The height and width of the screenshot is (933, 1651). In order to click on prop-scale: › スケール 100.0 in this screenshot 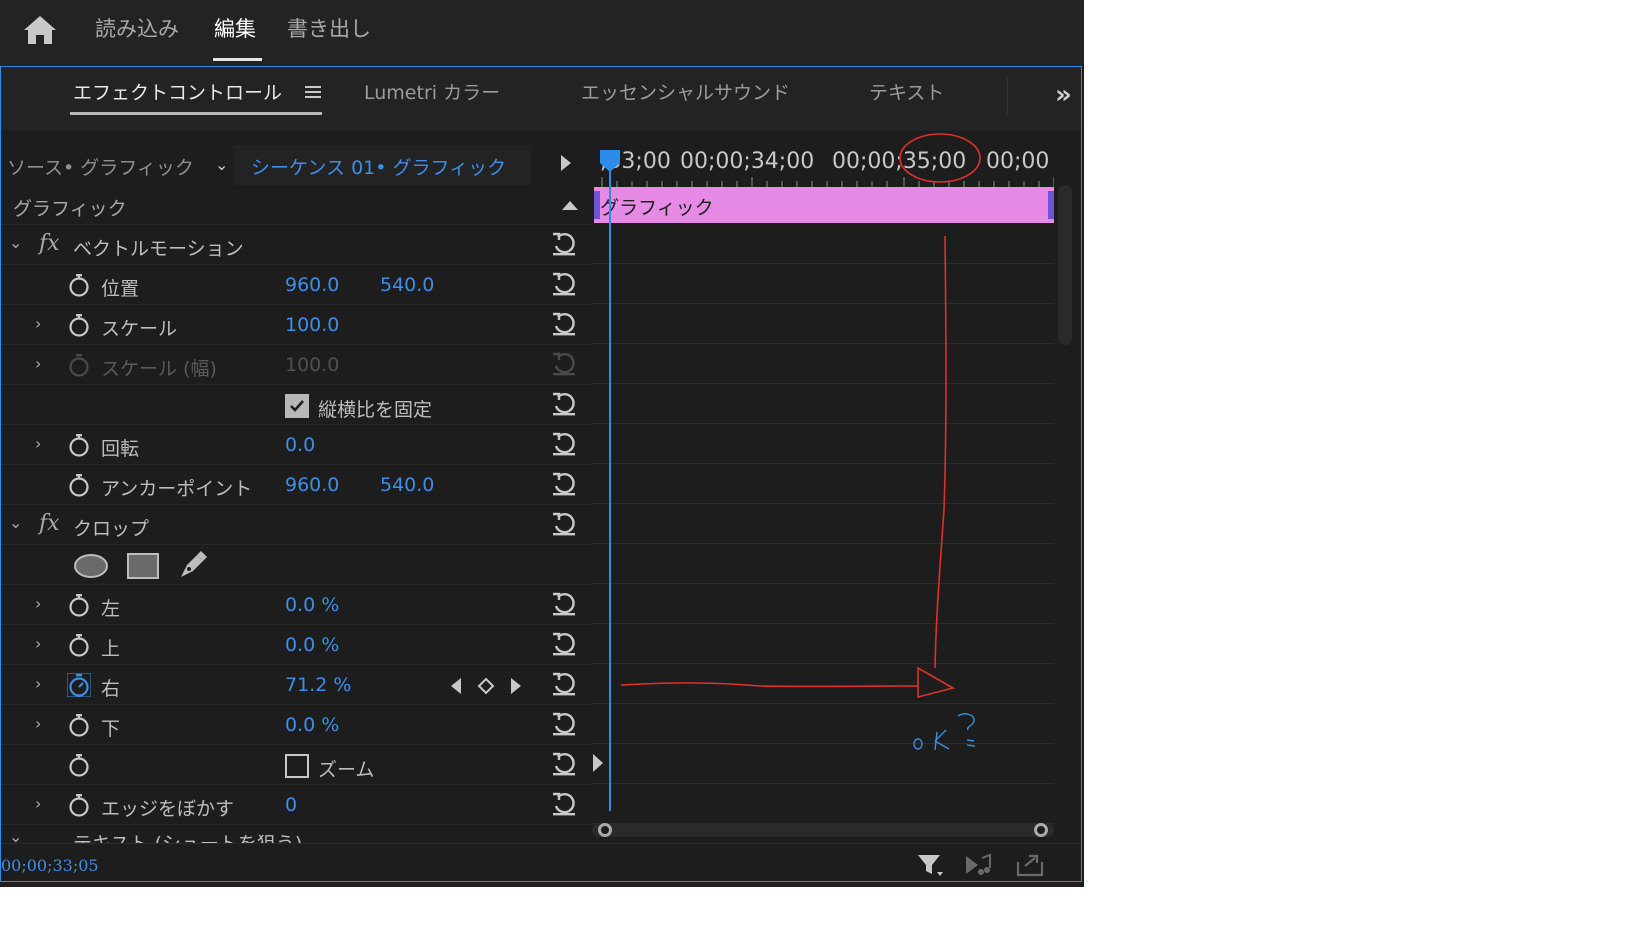, I will do `click(296, 325)`.